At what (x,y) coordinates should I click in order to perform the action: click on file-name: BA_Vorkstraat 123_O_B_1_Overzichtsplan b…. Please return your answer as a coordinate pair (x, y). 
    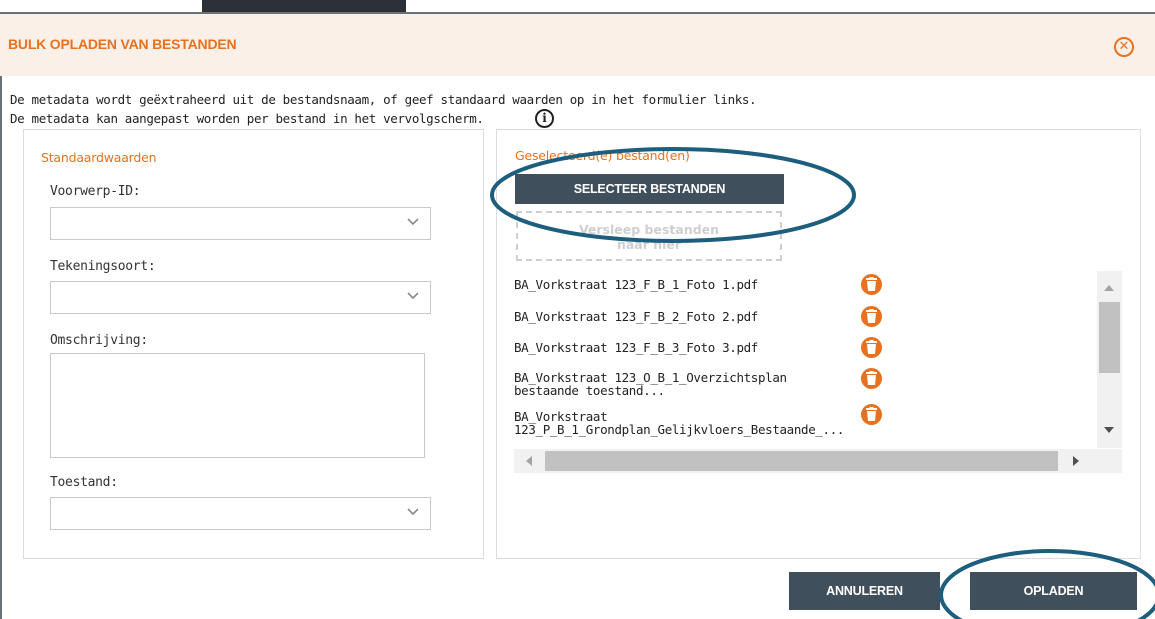
    Looking at the image, I should click on (684, 384).